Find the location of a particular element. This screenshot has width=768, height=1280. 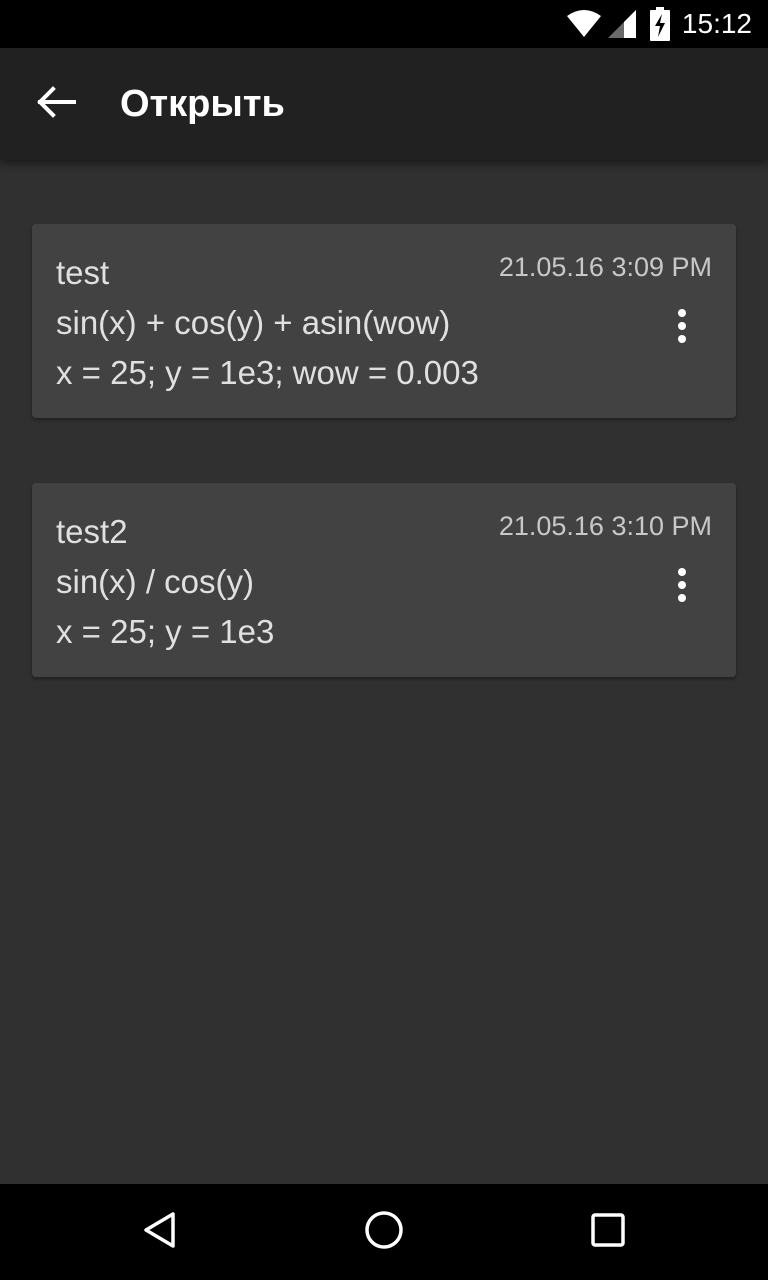

page-title: Открыть is located at coordinates (202, 104).